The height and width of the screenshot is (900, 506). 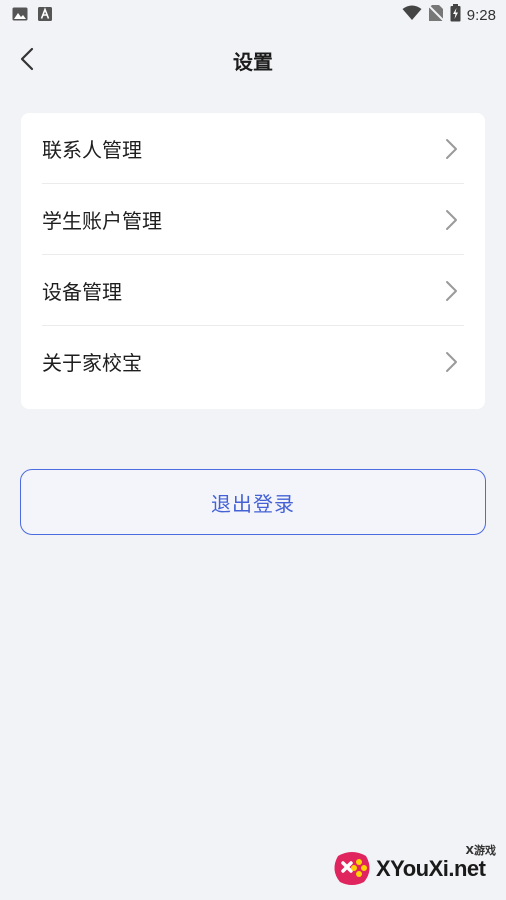 I want to click on no-sim-icon, so click(x=436, y=15).